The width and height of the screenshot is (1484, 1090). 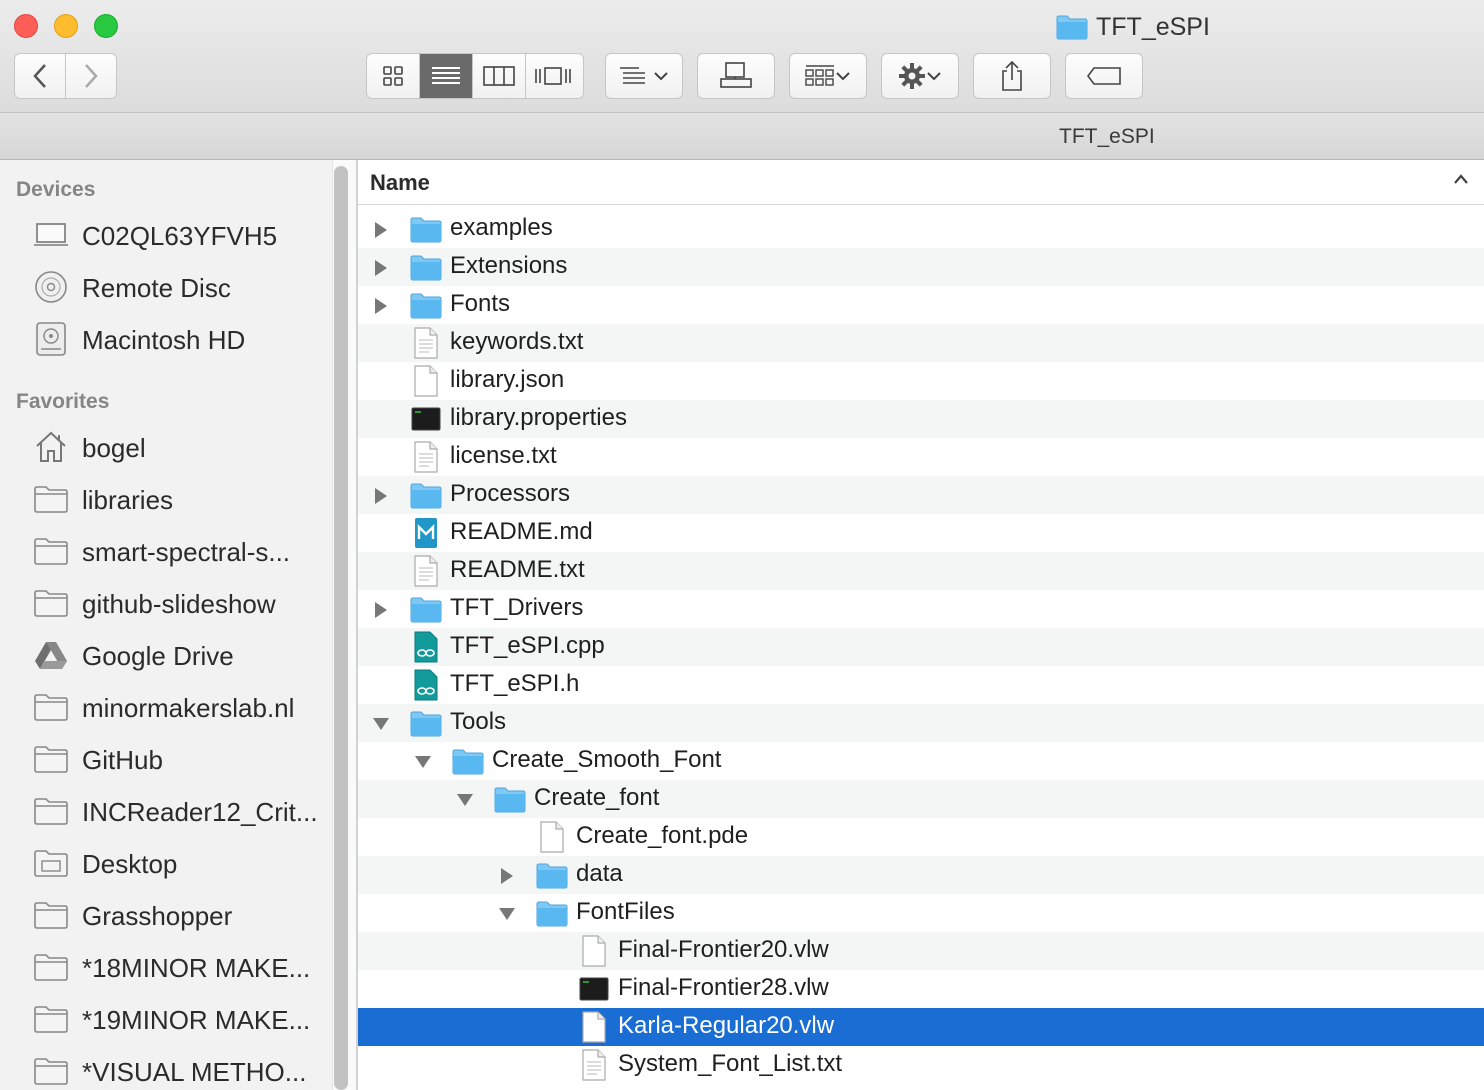 I want to click on file-row-create-font: Create_font, so click(x=921, y=799).